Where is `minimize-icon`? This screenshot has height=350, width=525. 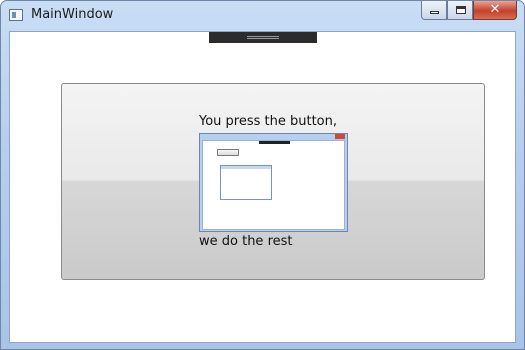
minimize-icon is located at coordinates (434, 12).